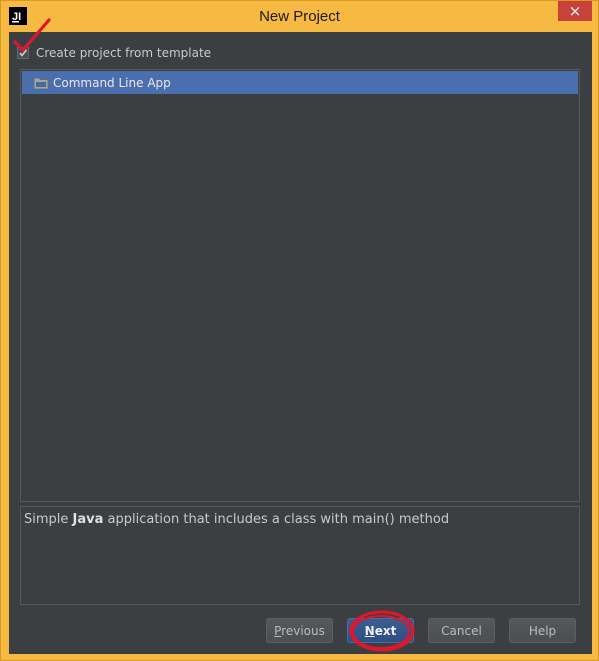  I want to click on cancel-button: Cancel, so click(461, 630).